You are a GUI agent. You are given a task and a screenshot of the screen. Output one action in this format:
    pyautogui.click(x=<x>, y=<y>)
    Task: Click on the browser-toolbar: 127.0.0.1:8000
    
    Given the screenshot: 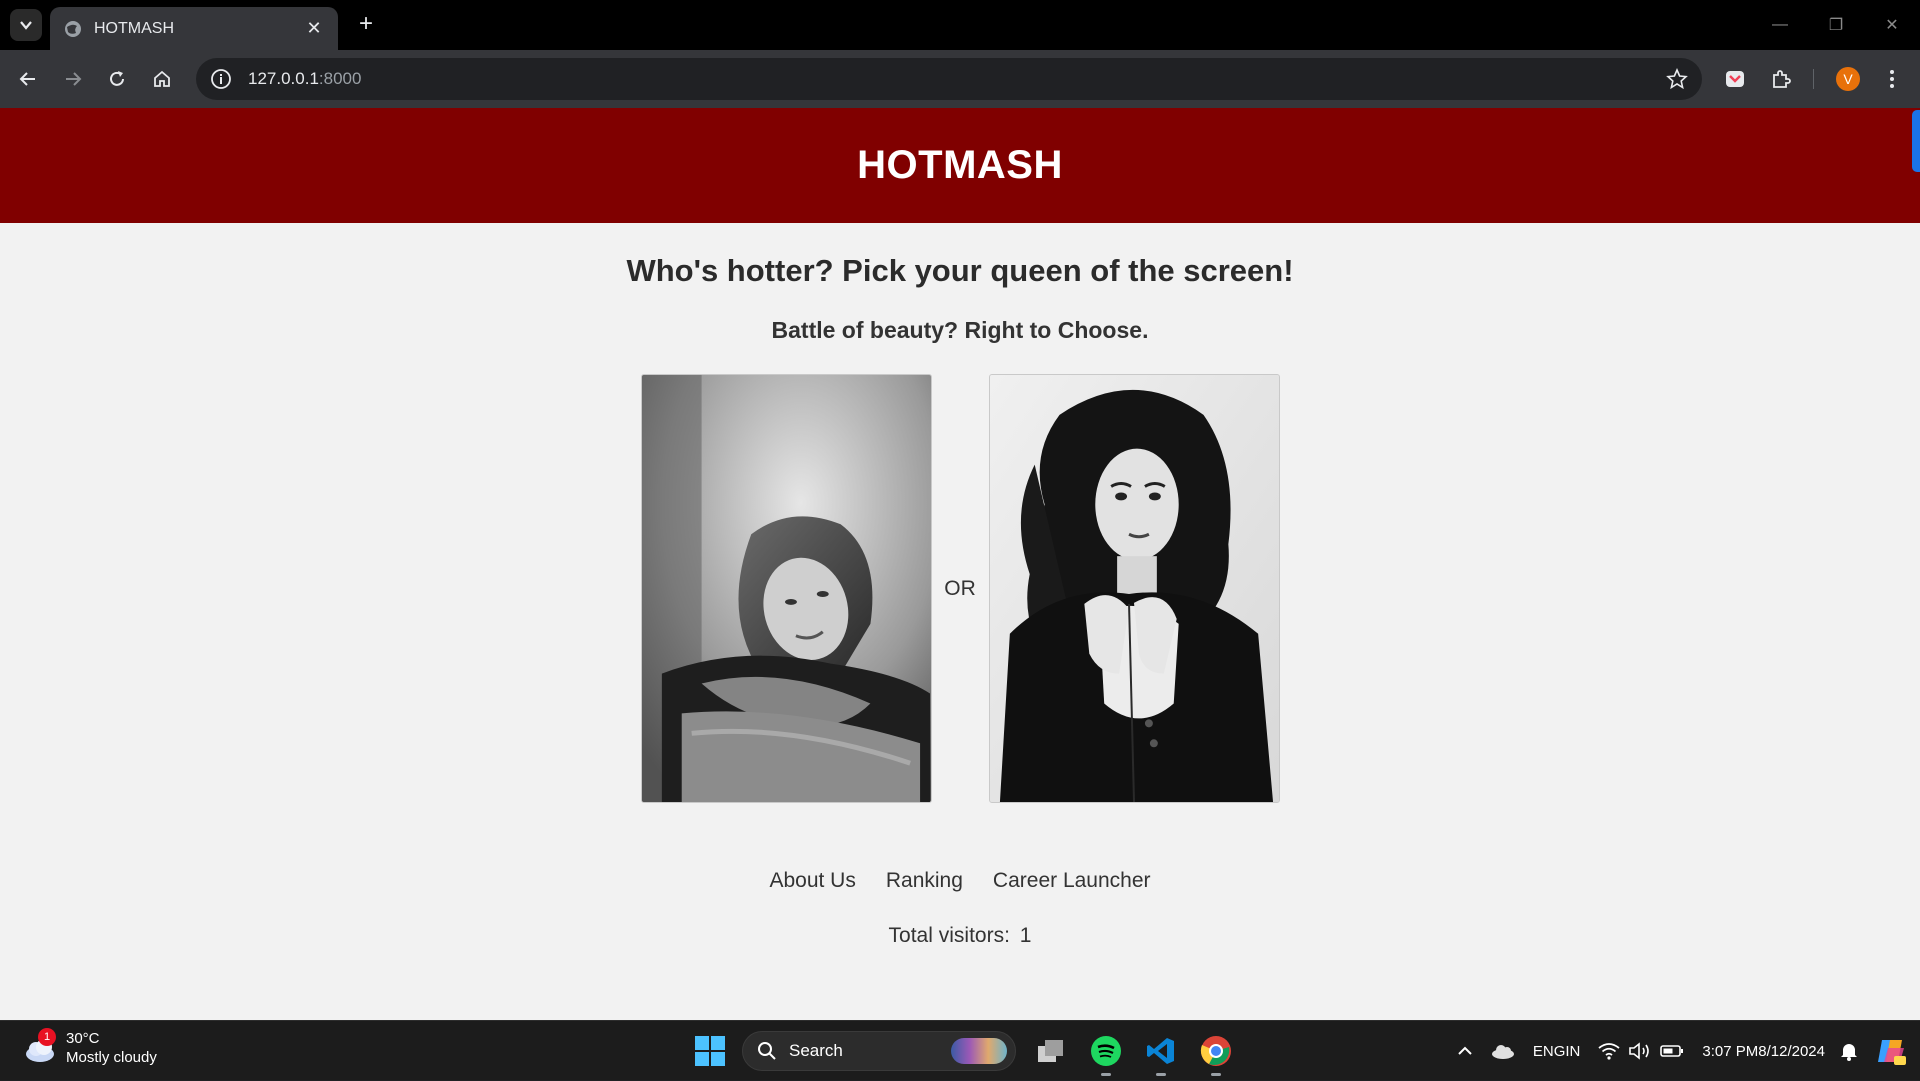 What is the action you would take?
    pyautogui.click(x=960, y=79)
    